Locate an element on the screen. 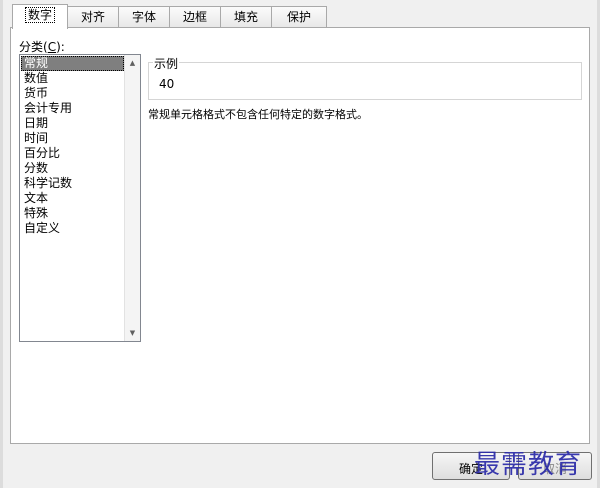 This screenshot has height=488, width=600. category-item-date: 日期 is located at coordinates (72, 123).